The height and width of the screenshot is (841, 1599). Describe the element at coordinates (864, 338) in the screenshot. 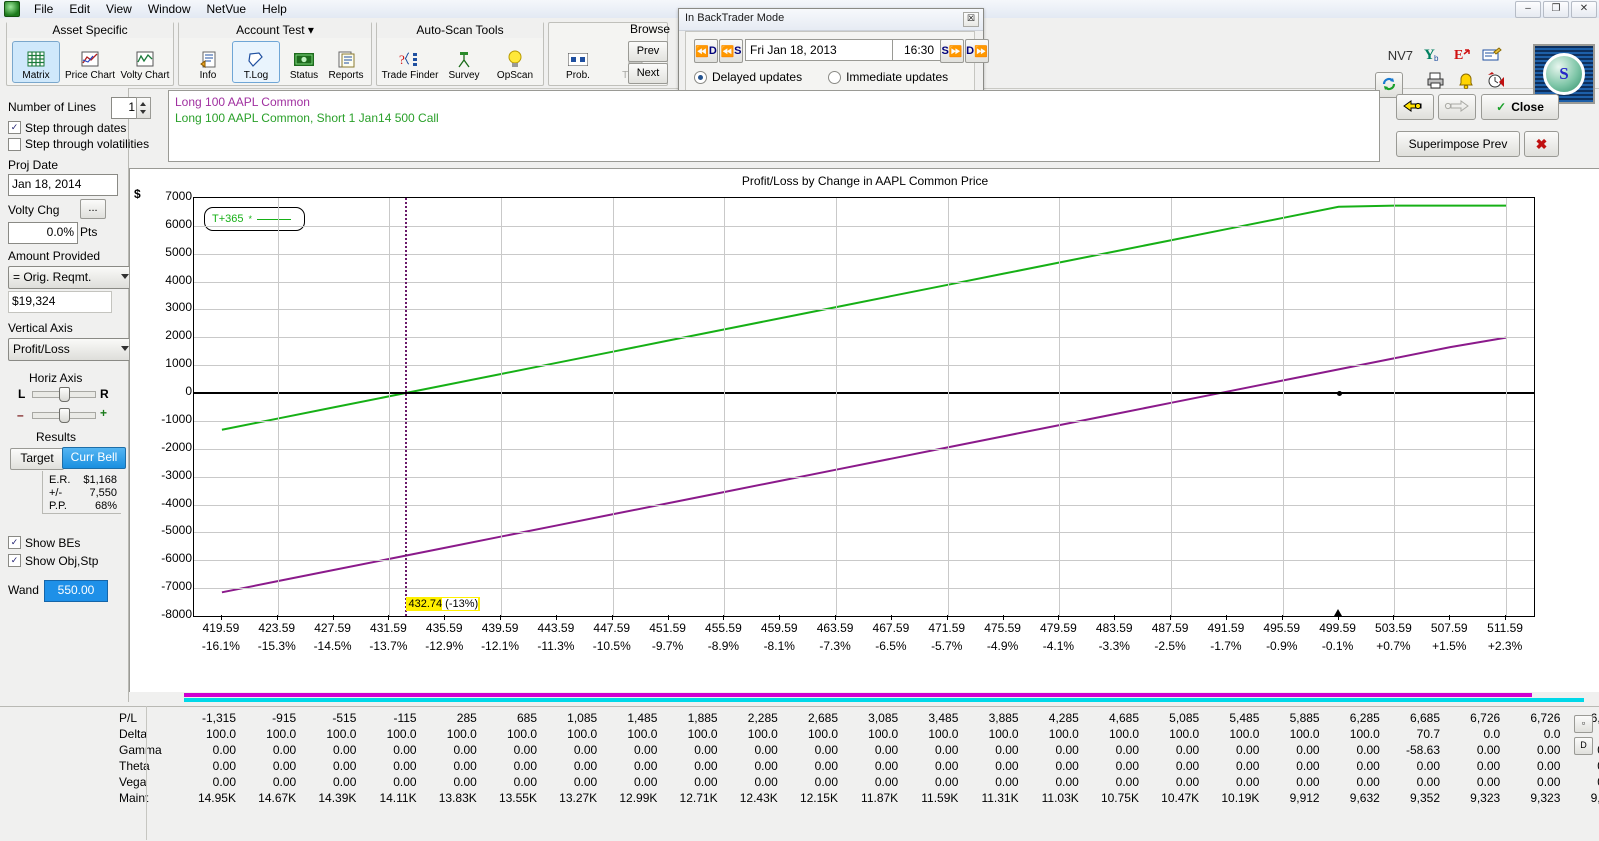

I see `gridline-horizontal` at that location.